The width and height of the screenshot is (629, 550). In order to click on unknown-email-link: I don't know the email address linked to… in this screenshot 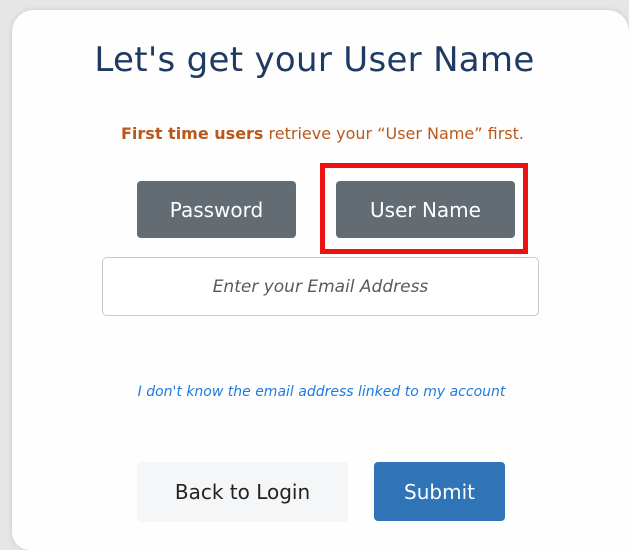, I will do `click(314, 392)`.